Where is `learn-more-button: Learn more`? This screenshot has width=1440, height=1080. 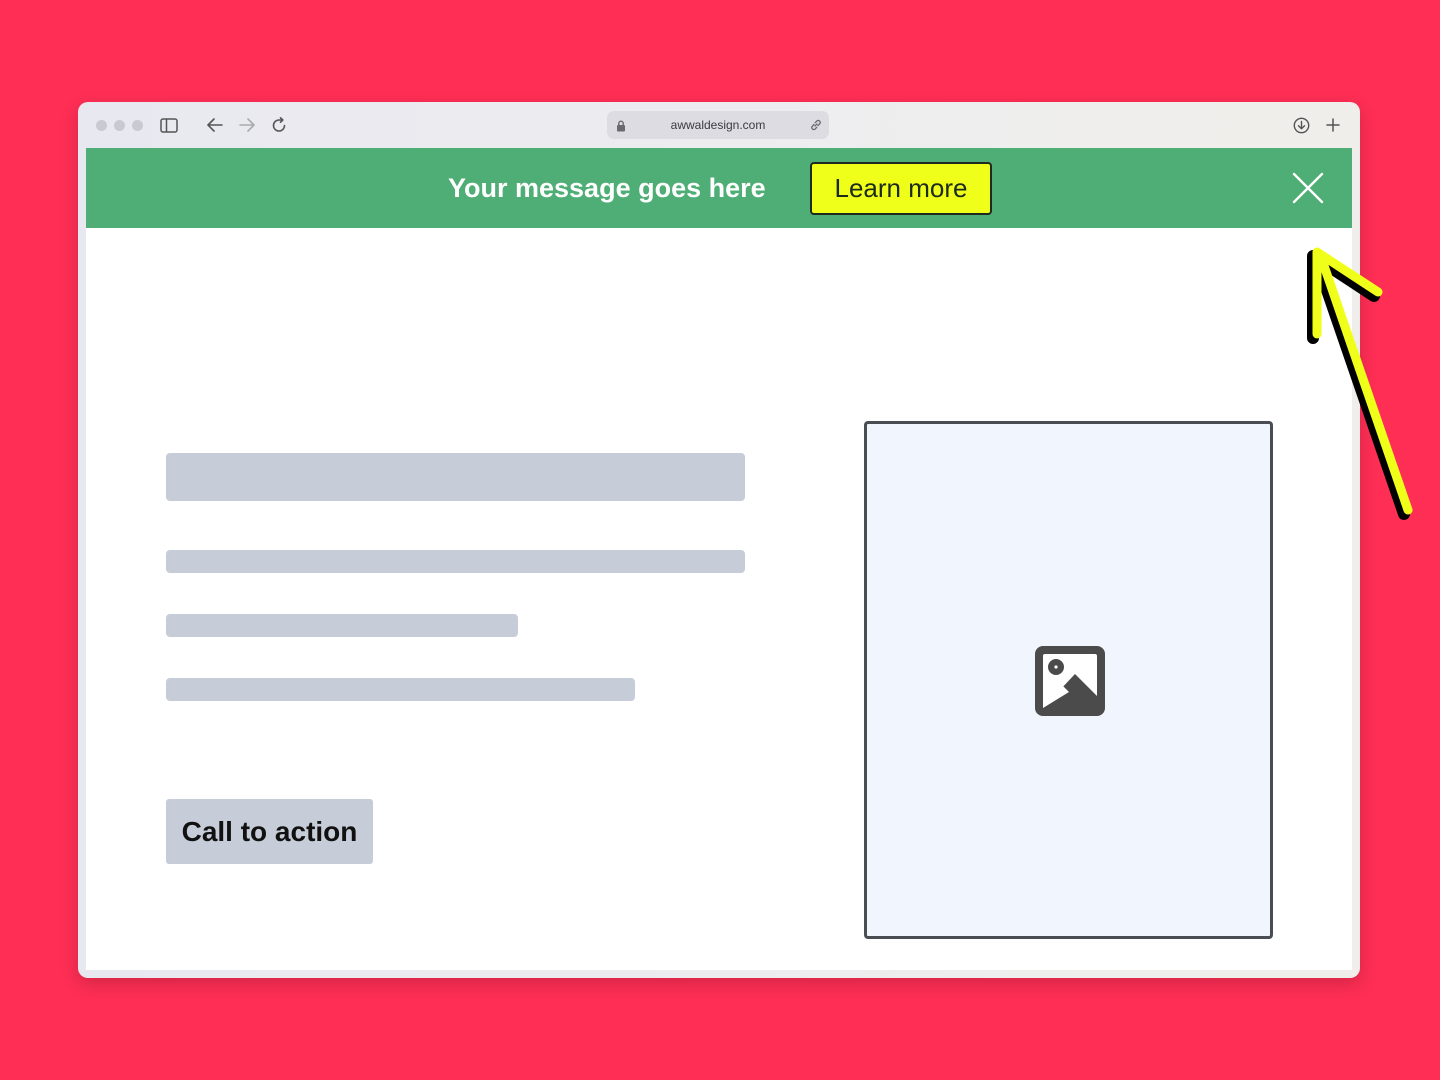
learn-more-button: Learn more is located at coordinates (901, 188).